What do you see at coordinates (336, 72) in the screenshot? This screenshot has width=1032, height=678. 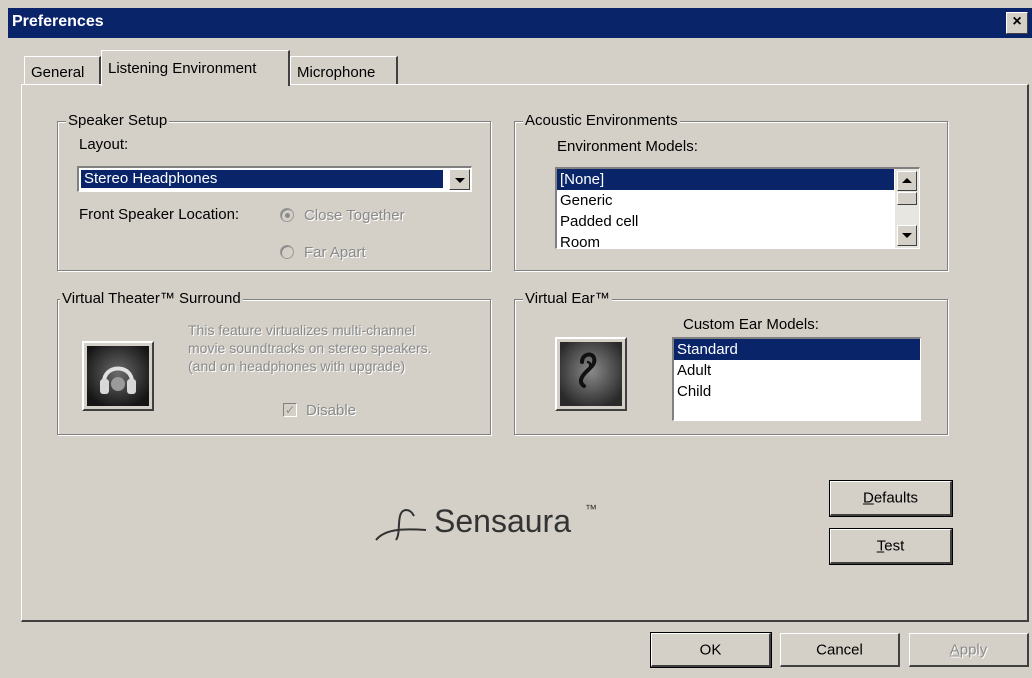 I see `tab-microphone-label: Microphone` at bounding box center [336, 72].